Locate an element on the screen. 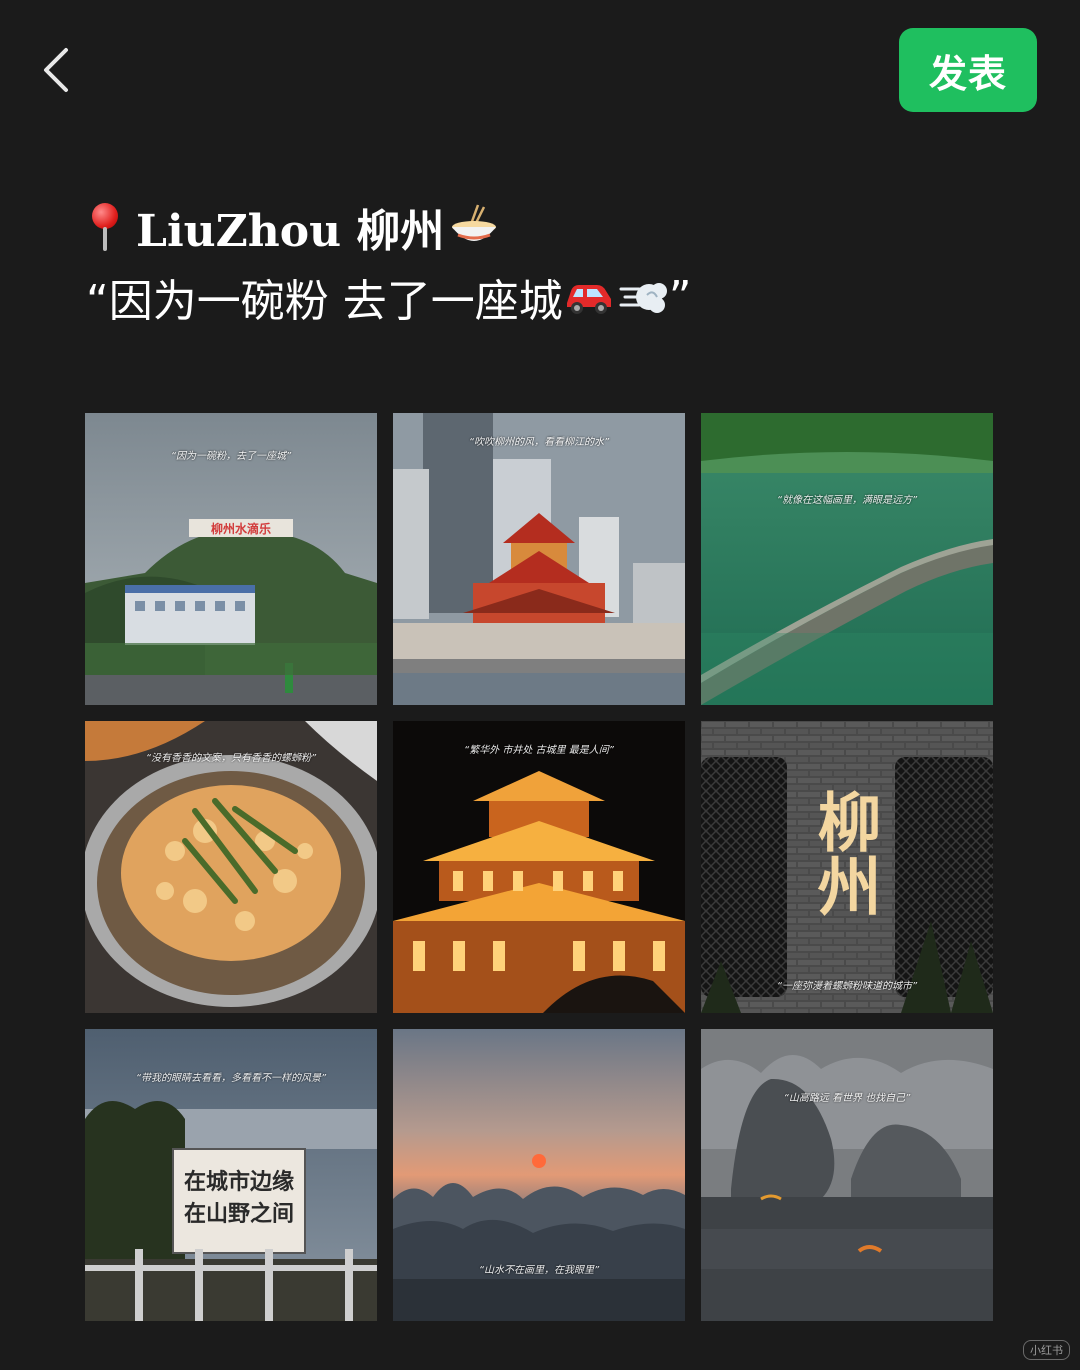 This screenshot has height=1370, width=1080. image-caption: “吹吹柳州的风，看看柳江的水” is located at coordinates (539, 442).